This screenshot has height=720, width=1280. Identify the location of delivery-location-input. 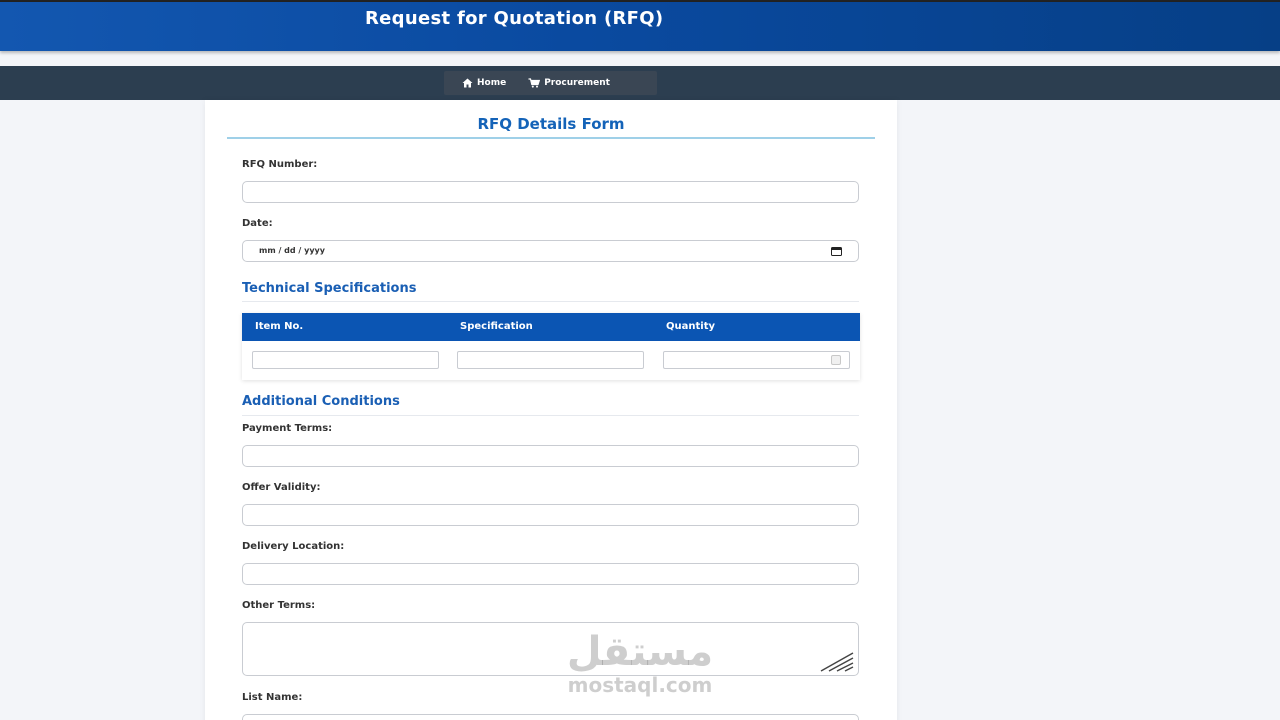
(550, 574).